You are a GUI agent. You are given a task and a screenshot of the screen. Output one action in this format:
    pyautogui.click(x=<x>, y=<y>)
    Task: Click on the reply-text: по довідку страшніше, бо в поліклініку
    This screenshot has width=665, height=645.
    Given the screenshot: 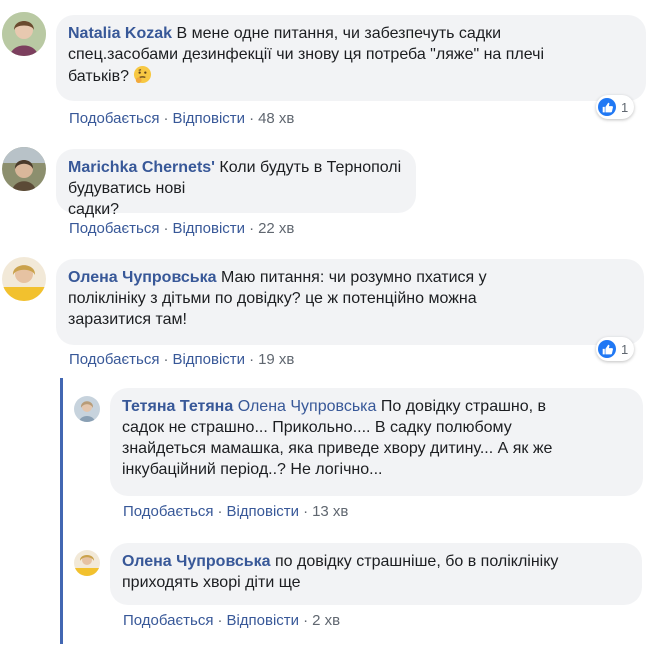 What is the action you would take?
    pyautogui.click(x=416, y=561)
    